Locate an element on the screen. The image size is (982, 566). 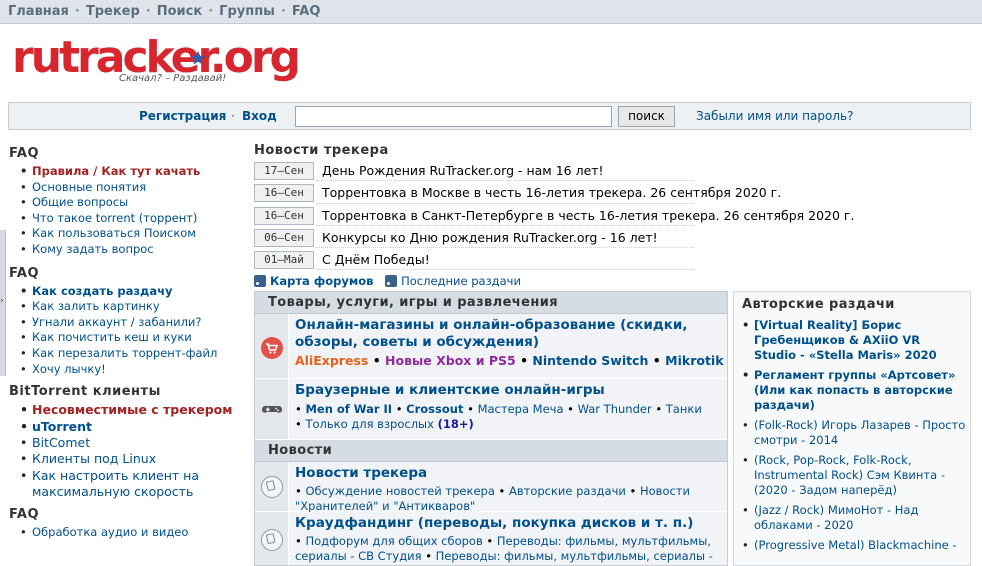
forum-title: Браузерные и клиентские онлайн-игры is located at coordinates (511, 390).